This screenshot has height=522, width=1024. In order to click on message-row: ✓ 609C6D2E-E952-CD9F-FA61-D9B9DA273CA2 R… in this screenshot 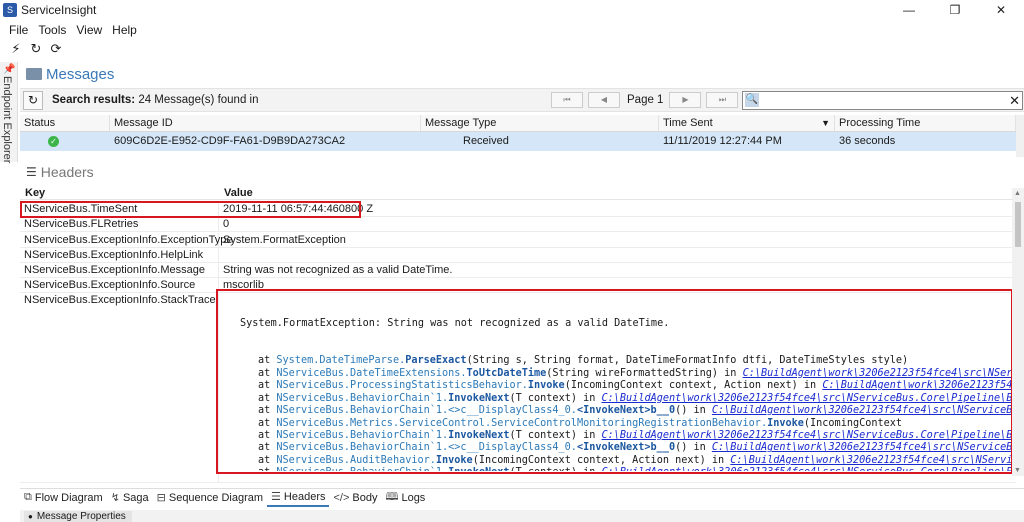, I will do `click(522, 141)`.